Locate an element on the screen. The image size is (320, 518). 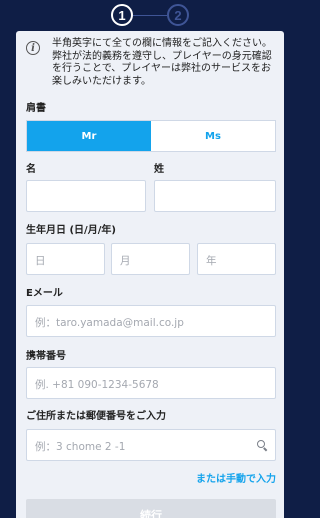
step-1-indicator: 1 is located at coordinates (122, 15).